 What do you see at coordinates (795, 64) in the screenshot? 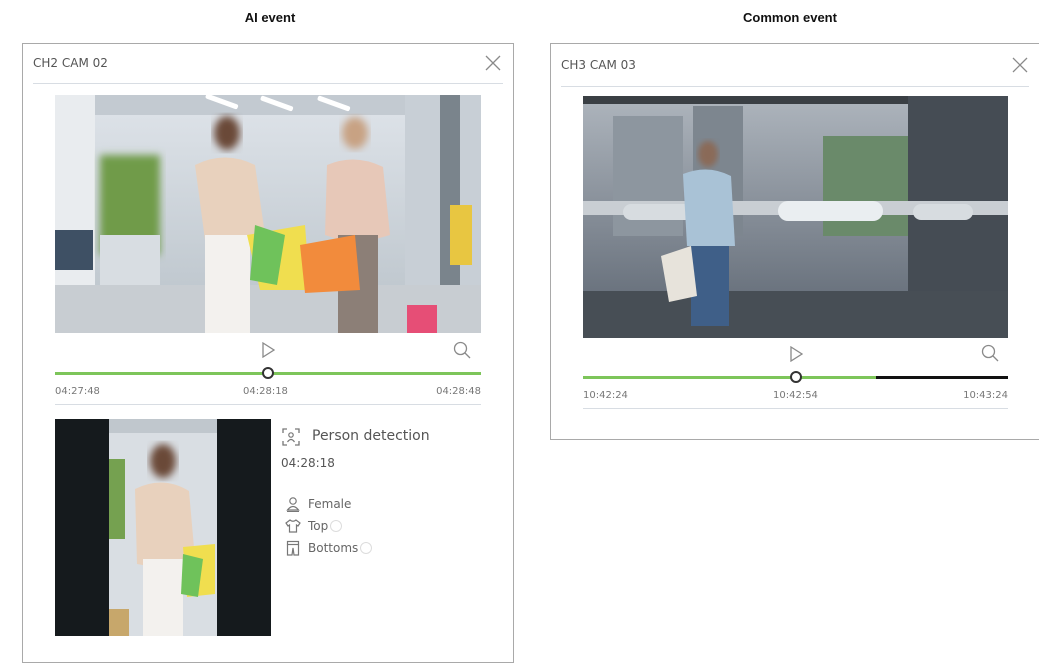
I see `panel-header: CH3 CAM 03` at bounding box center [795, 64].